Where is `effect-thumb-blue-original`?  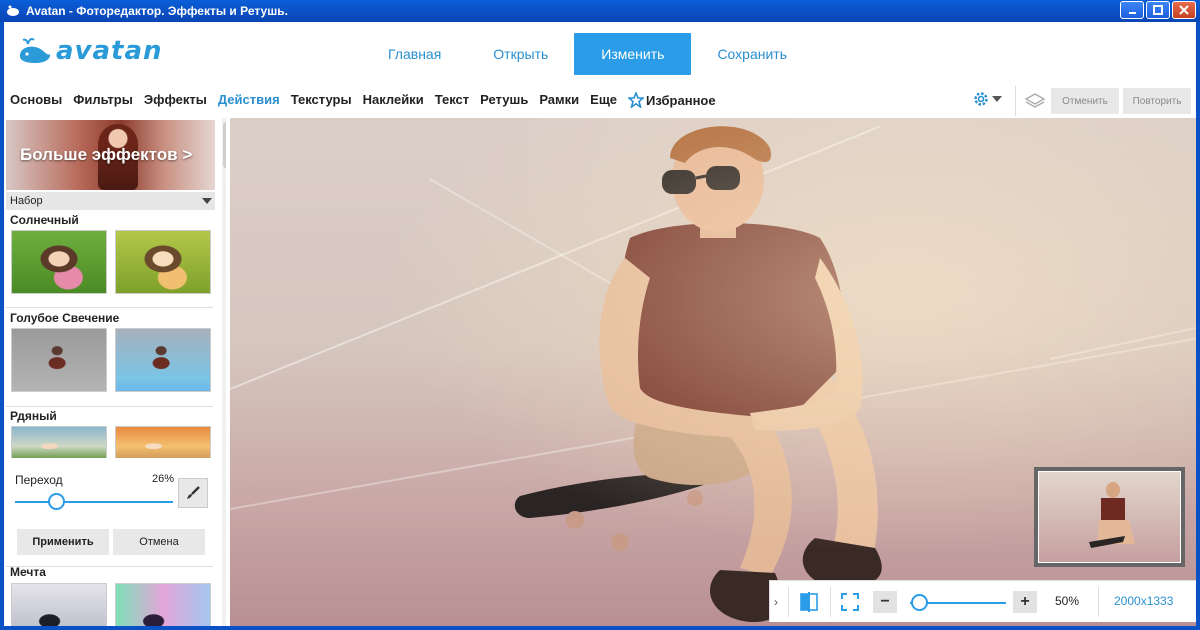
effect-thumb-blue-original is located at coordinates (59, 360).